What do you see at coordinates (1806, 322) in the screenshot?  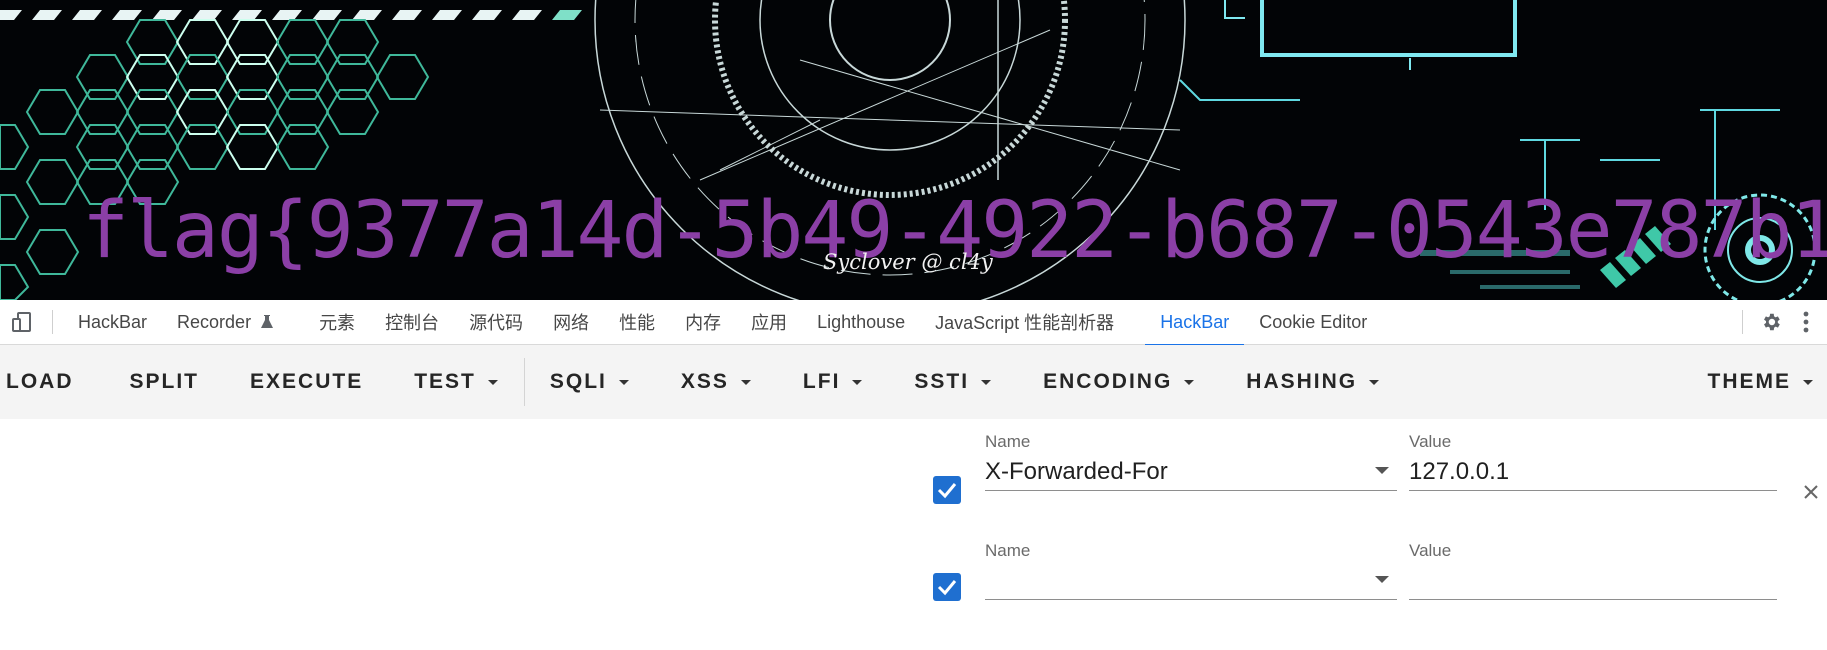 I see `more-options-icon` at bounding box center [1806, 322].